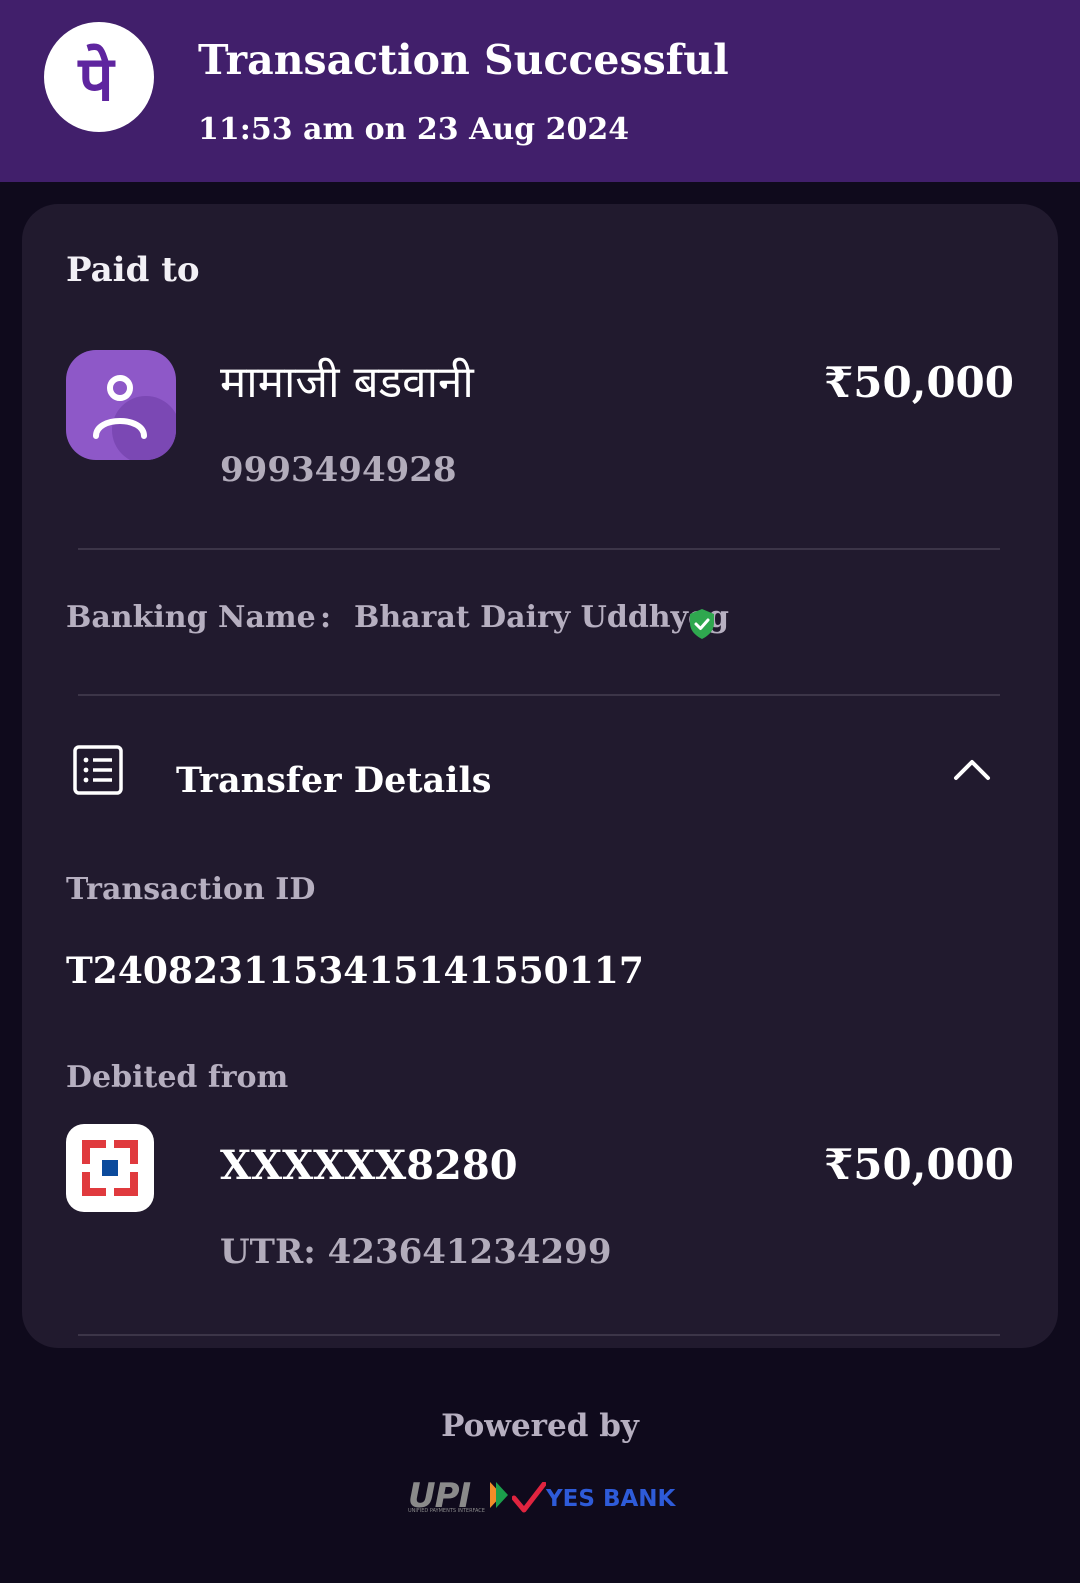  What do you see at coordinates (338, 470) in the screenshot?
I see `payee-phone: 9993494928` at bounding box center [338, 470].